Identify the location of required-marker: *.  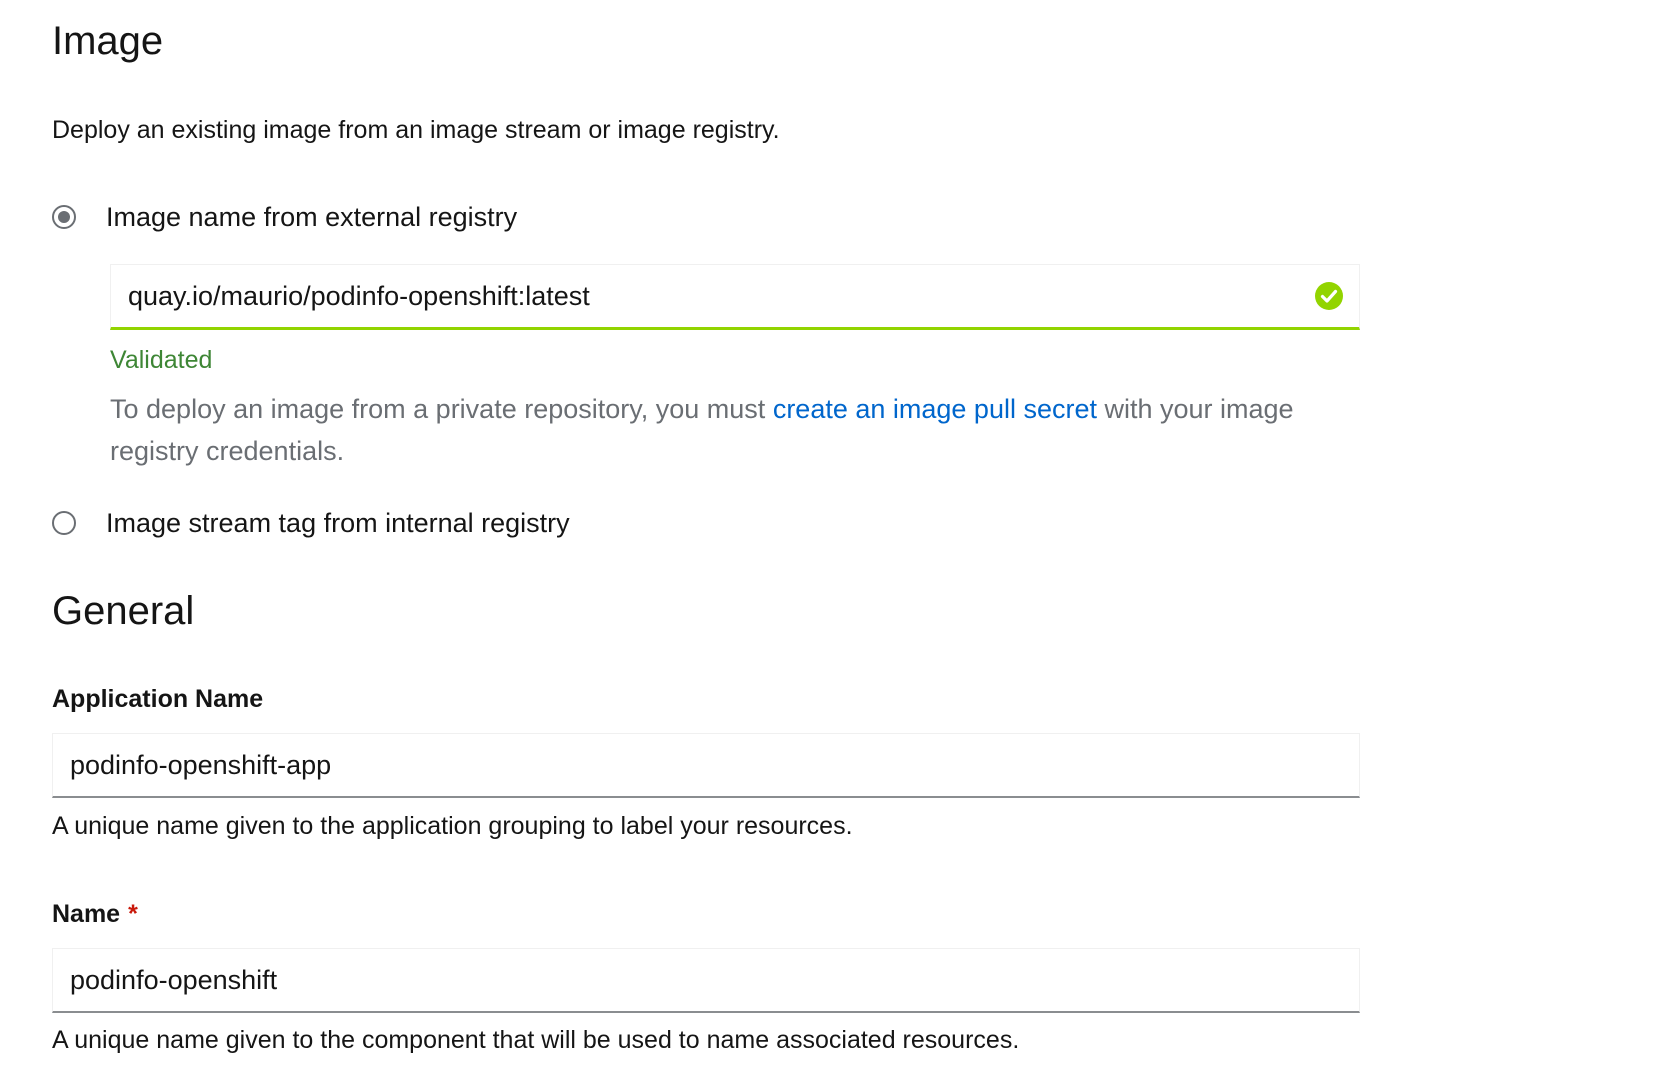
(133, 914).